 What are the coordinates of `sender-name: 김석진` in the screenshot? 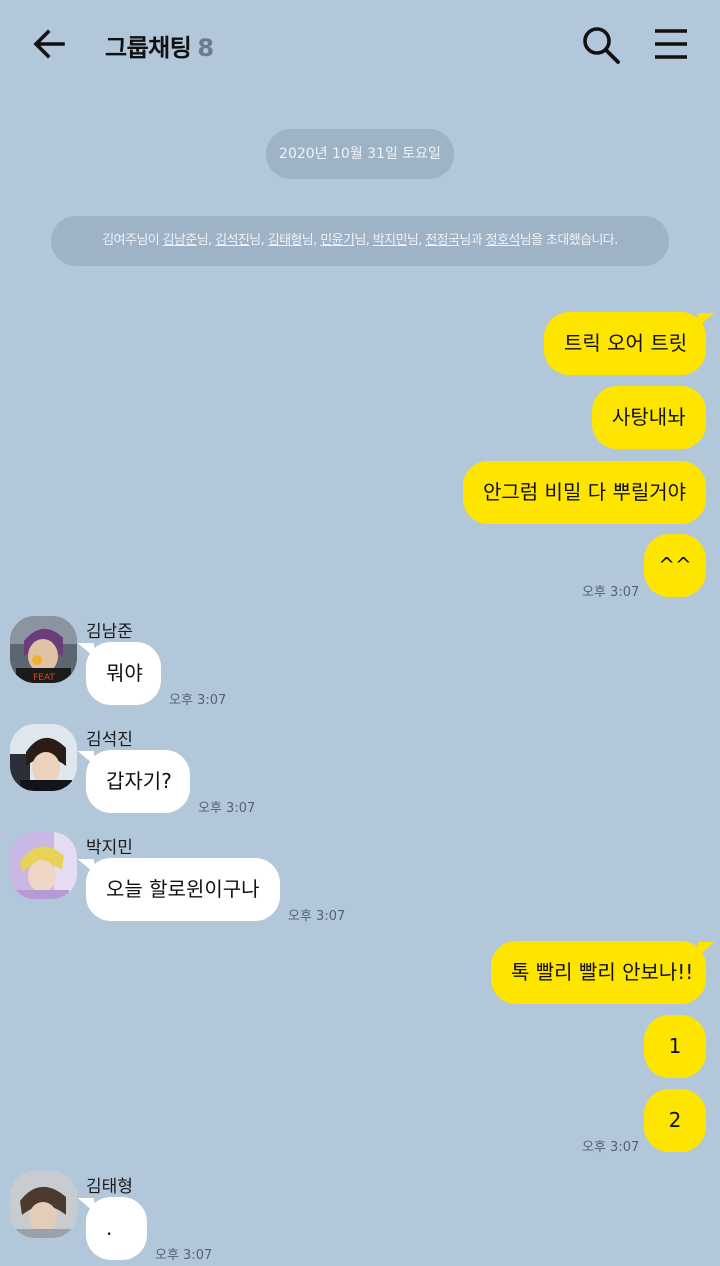 It's located at (109, 740).